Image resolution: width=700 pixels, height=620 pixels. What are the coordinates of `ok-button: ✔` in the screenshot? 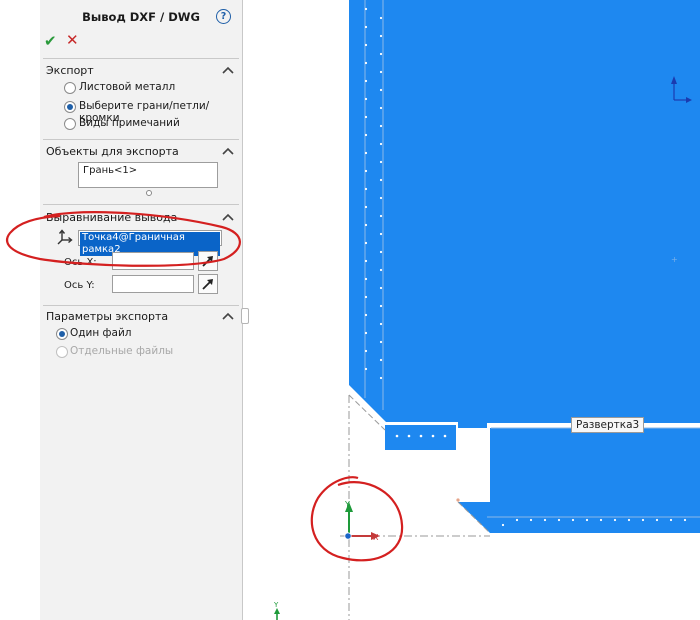 It's located at (50, 41).